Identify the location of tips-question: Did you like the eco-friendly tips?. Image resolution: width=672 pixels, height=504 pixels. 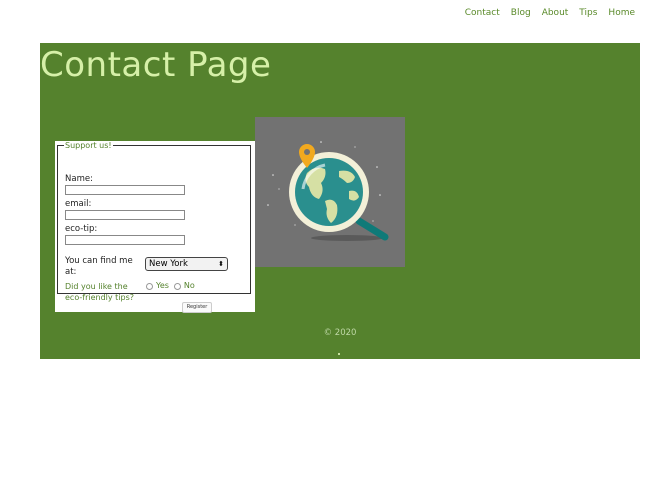
(99, 292).